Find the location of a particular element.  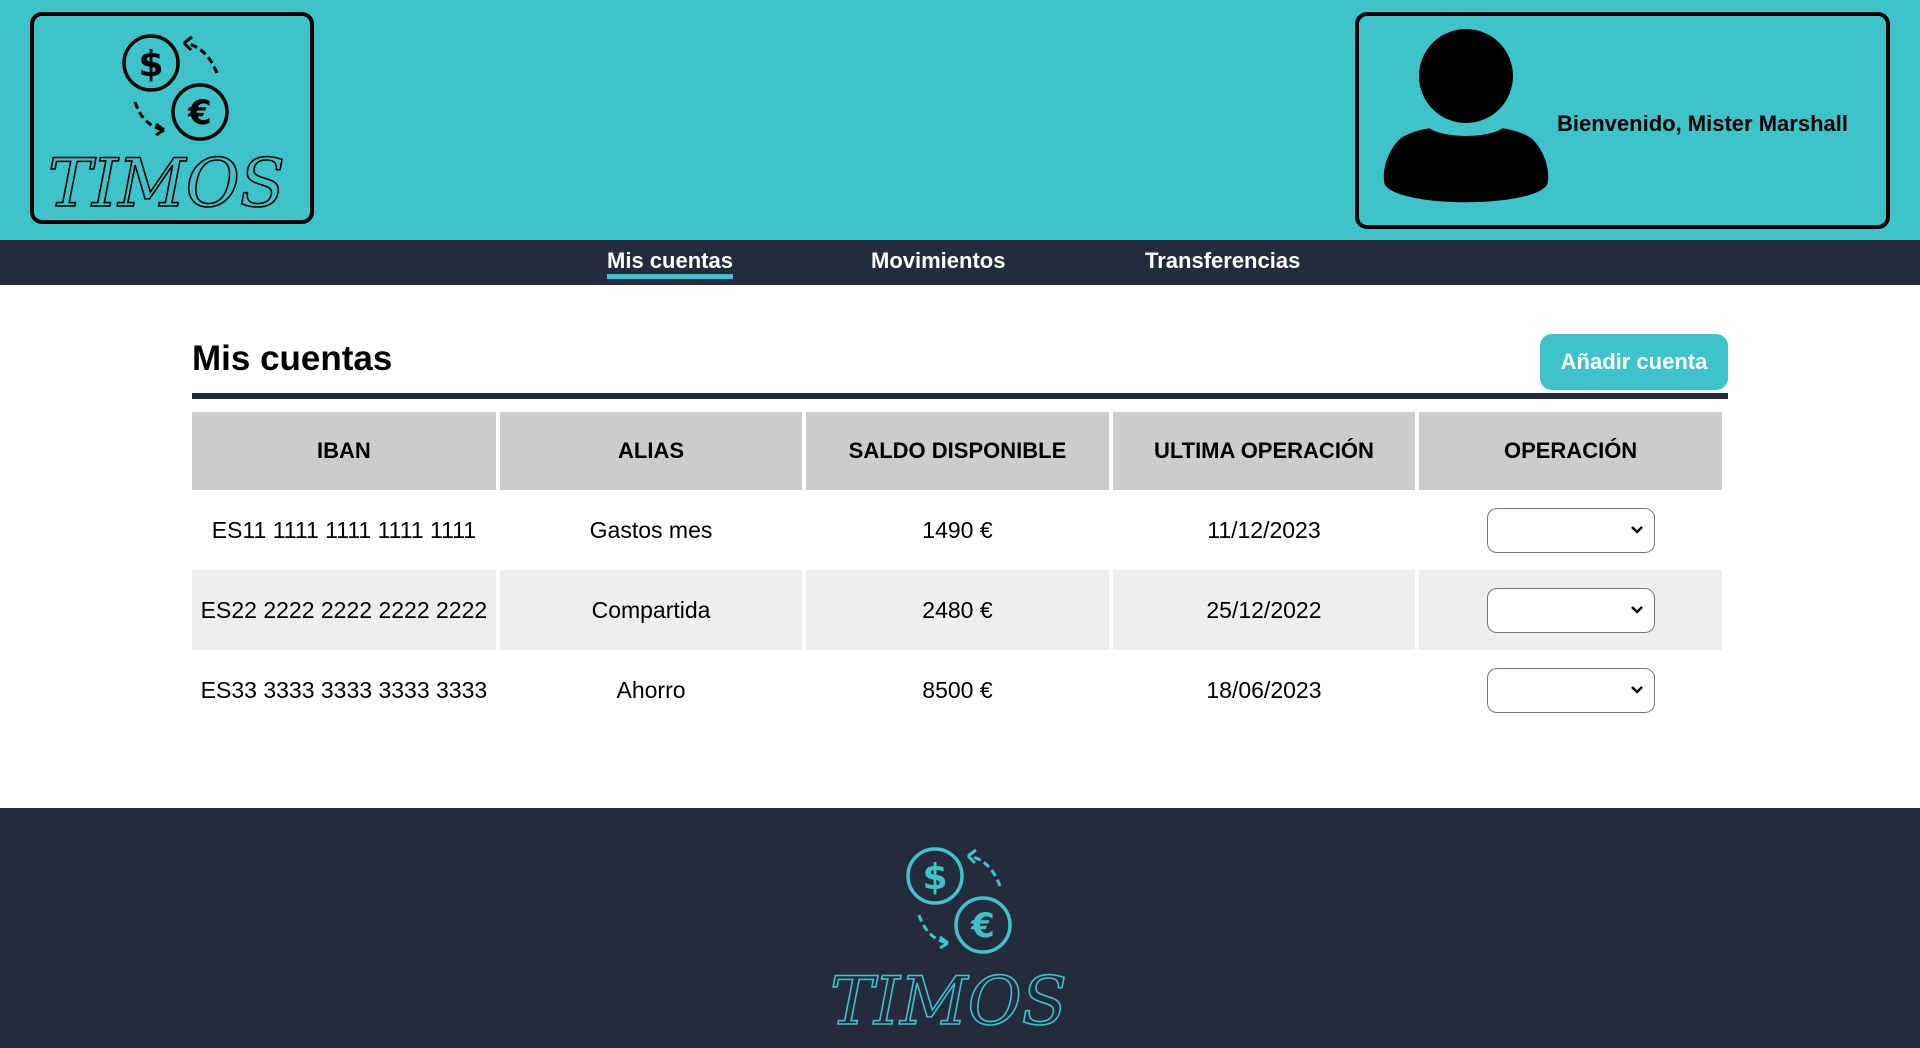

nav-item-movimientos: Movimientos is located at coordinates (938, 261).